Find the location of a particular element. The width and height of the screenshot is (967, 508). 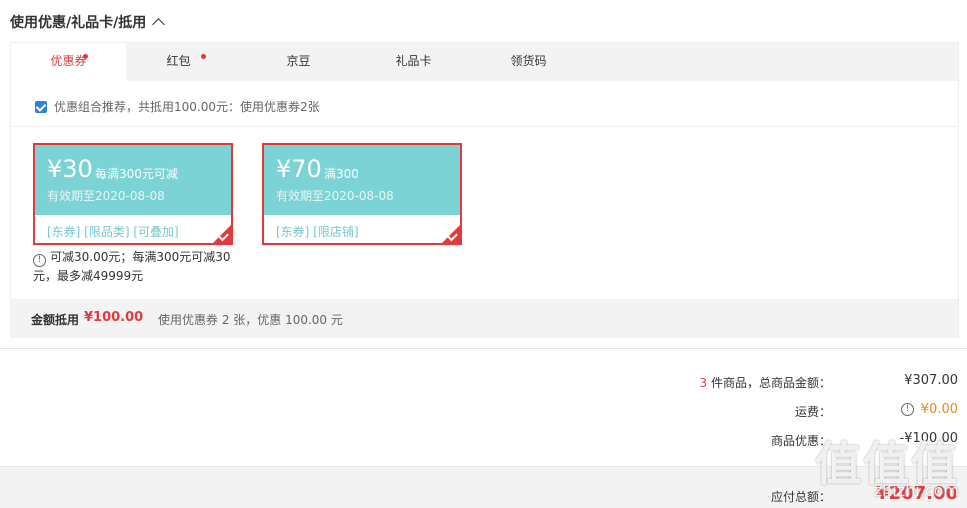

chevron-up-icon is located at coordinates (159, 24).